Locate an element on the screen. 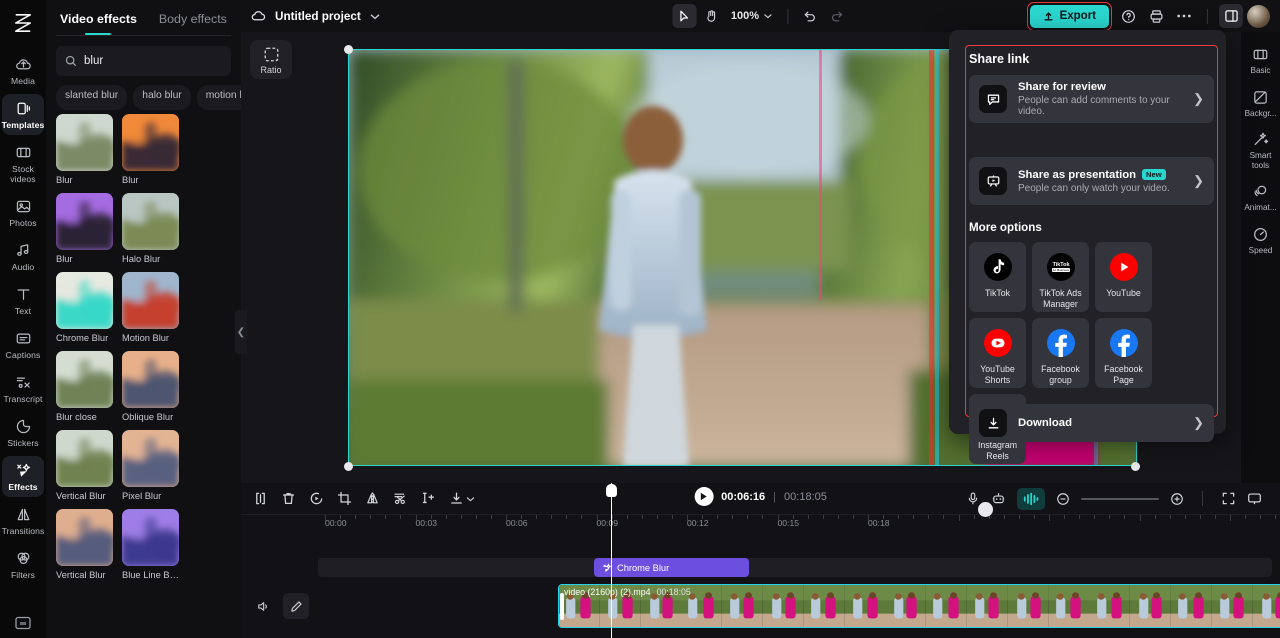  search-input is located at coordinates (161, 61).